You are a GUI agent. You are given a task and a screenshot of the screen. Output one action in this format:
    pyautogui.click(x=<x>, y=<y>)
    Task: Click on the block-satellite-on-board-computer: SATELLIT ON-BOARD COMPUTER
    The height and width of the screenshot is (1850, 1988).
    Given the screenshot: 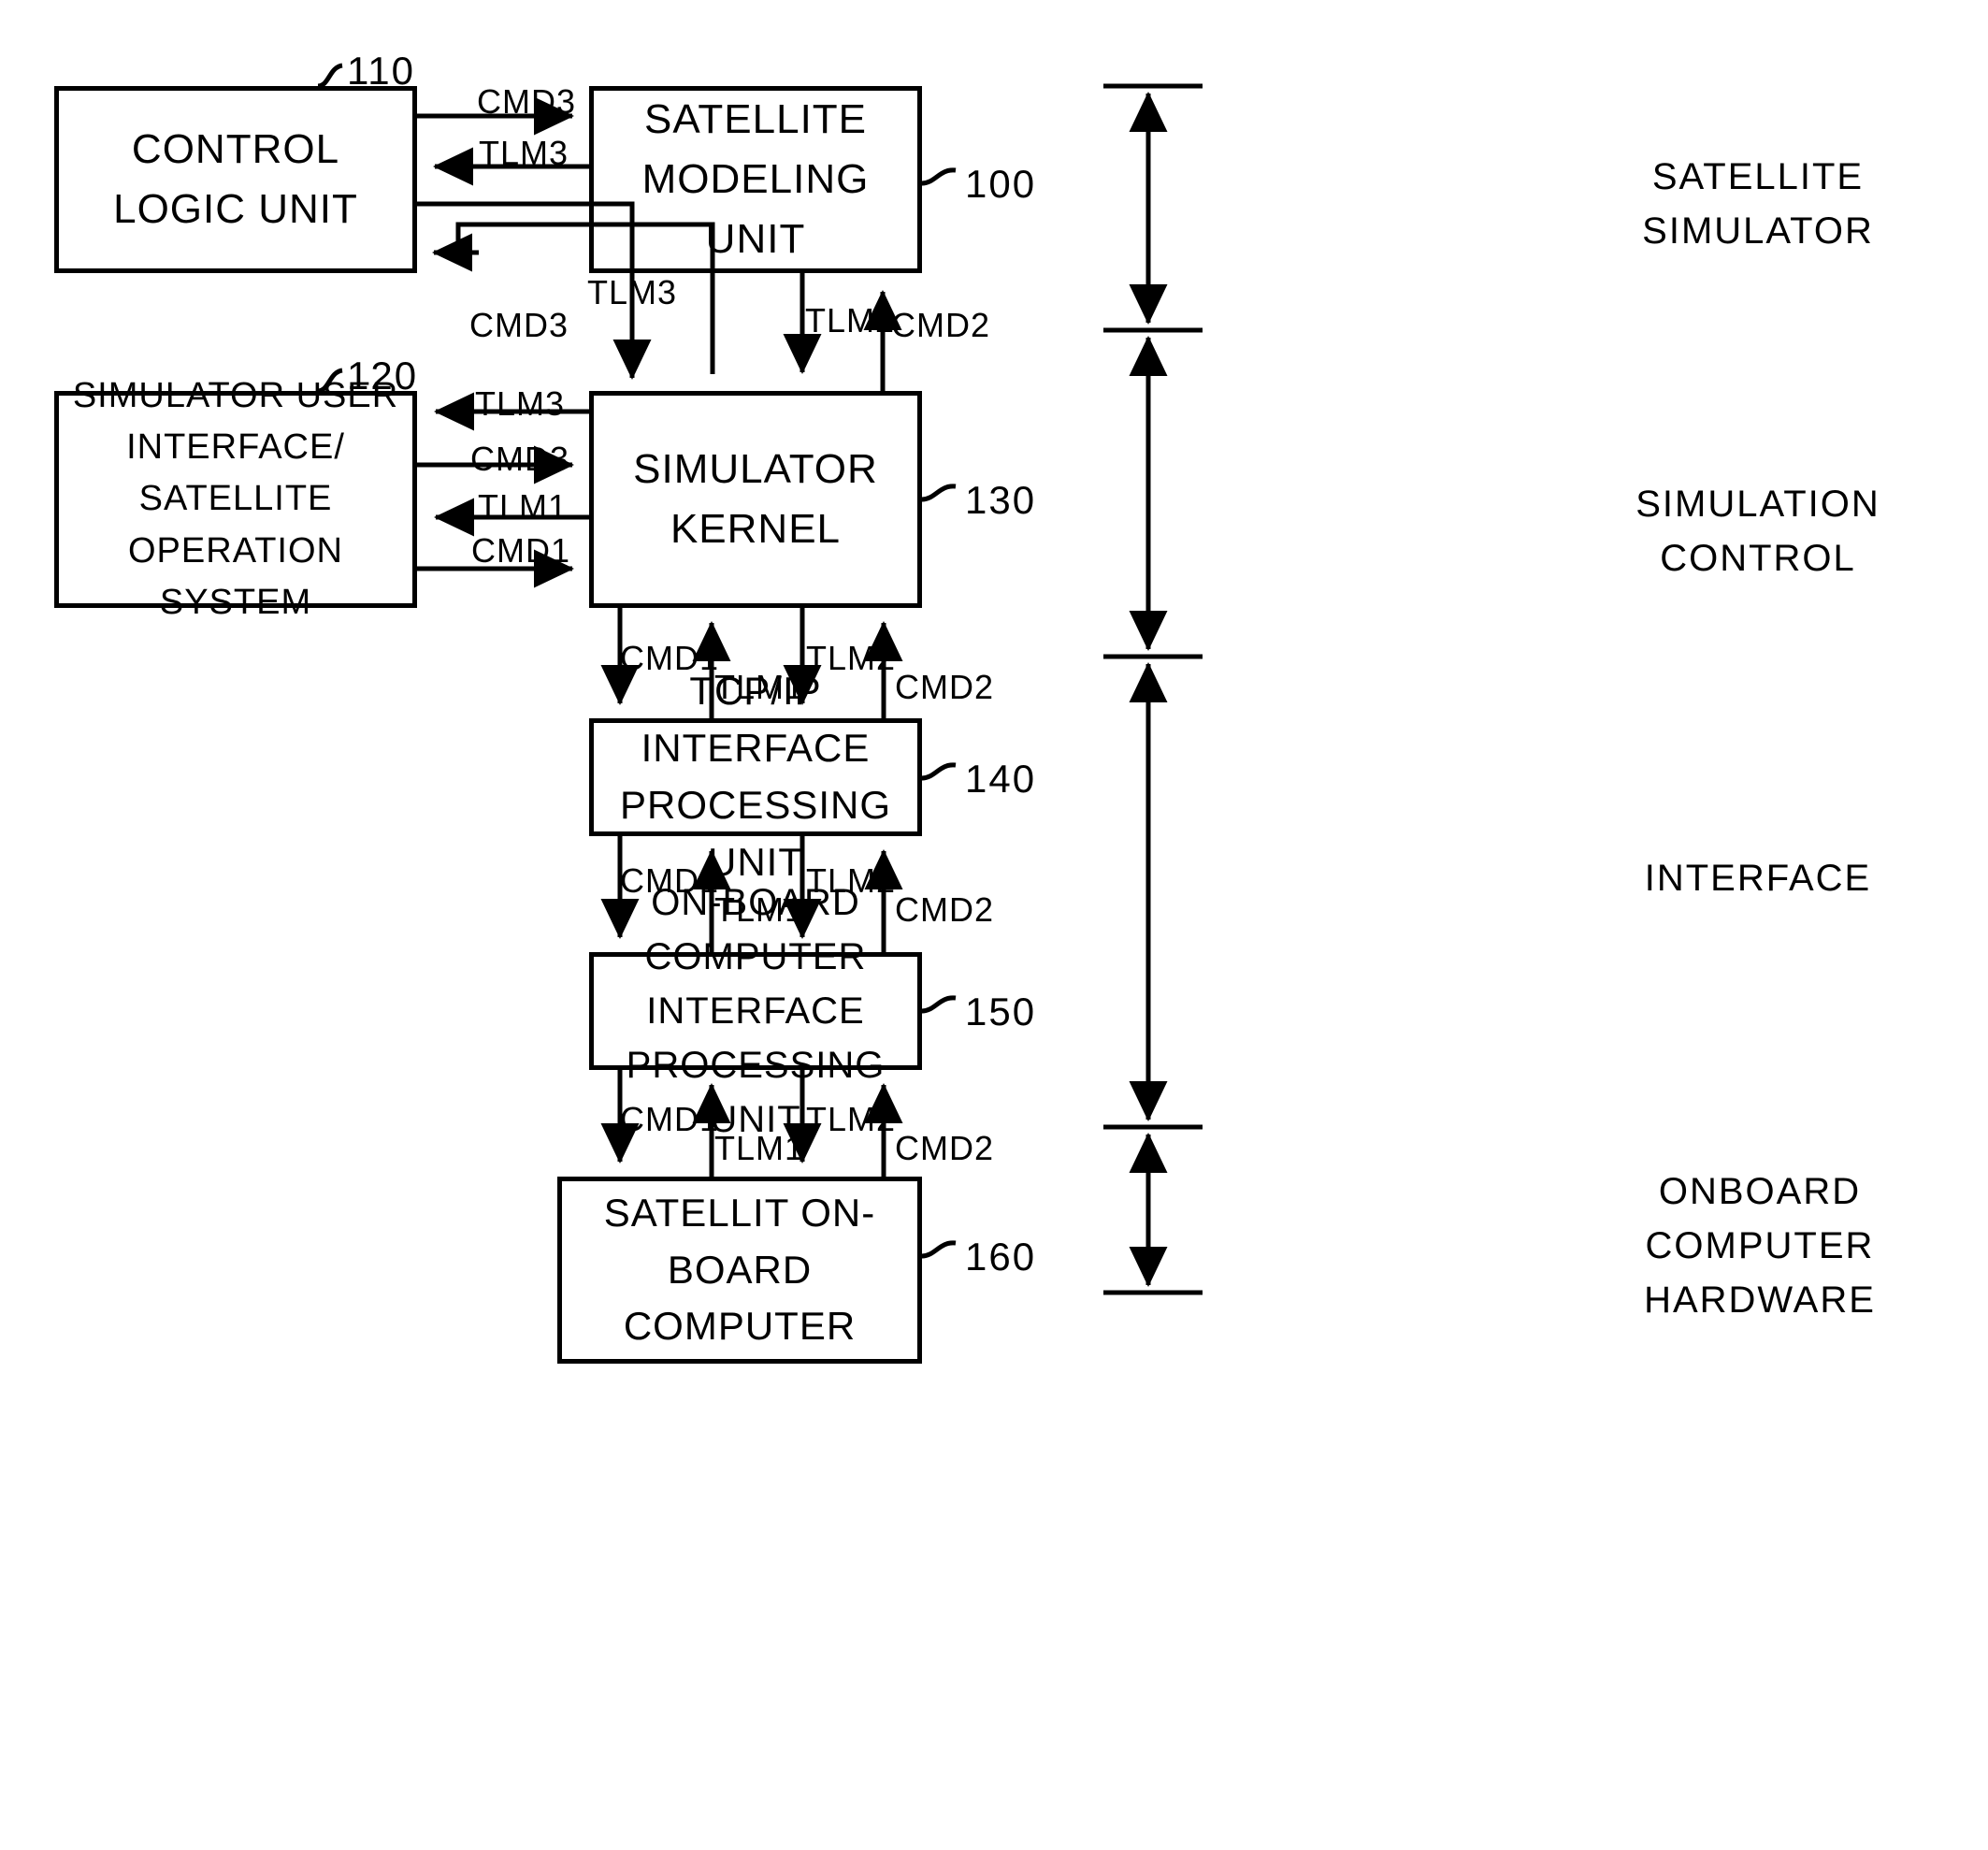 What is the action you would take?
    pyautogui.click(x=739, y=1270)
    